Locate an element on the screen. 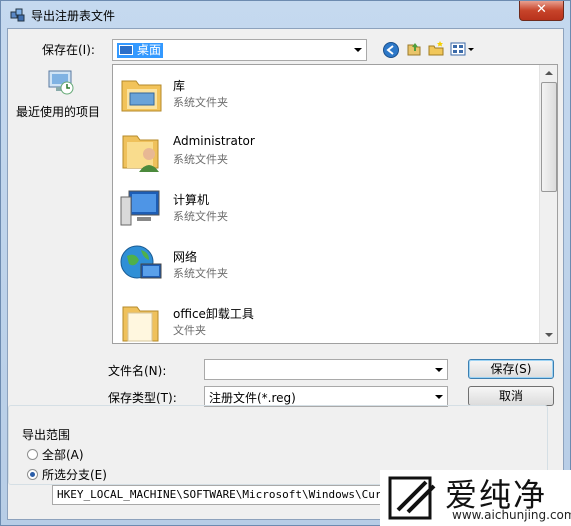  radio-all is located at coordinates (32, 454).